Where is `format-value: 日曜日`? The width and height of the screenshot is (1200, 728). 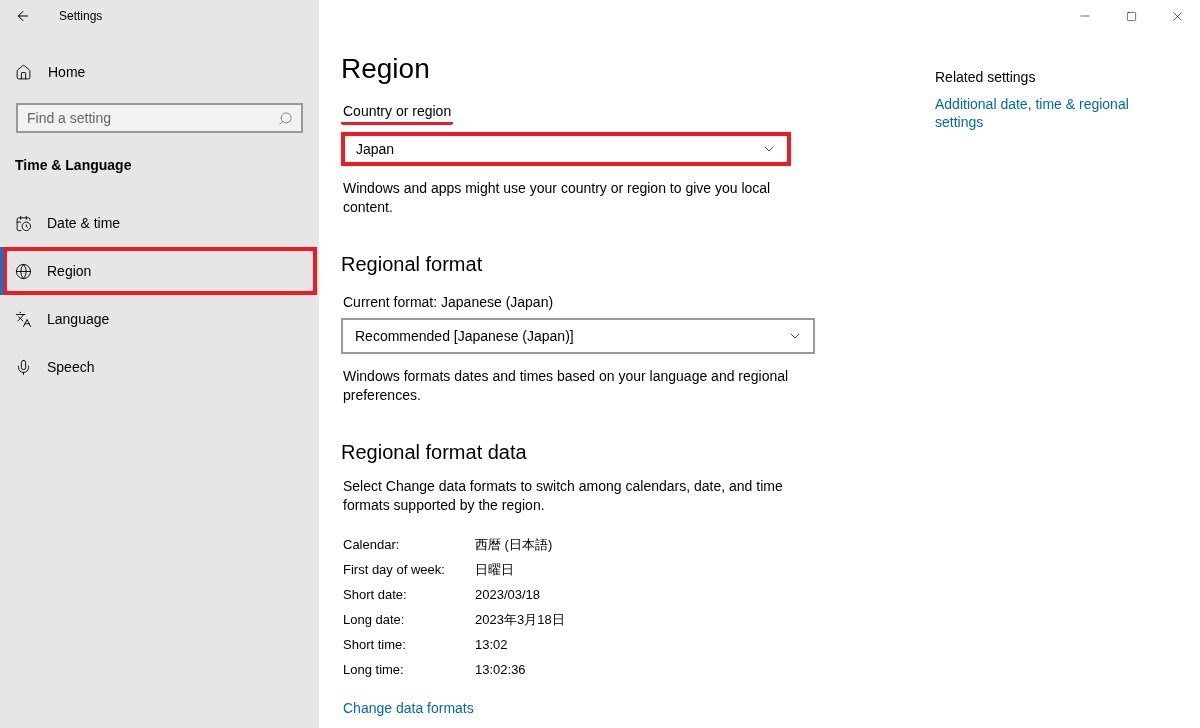
format-value: 日曜日 is located at coordinates (495, 570).